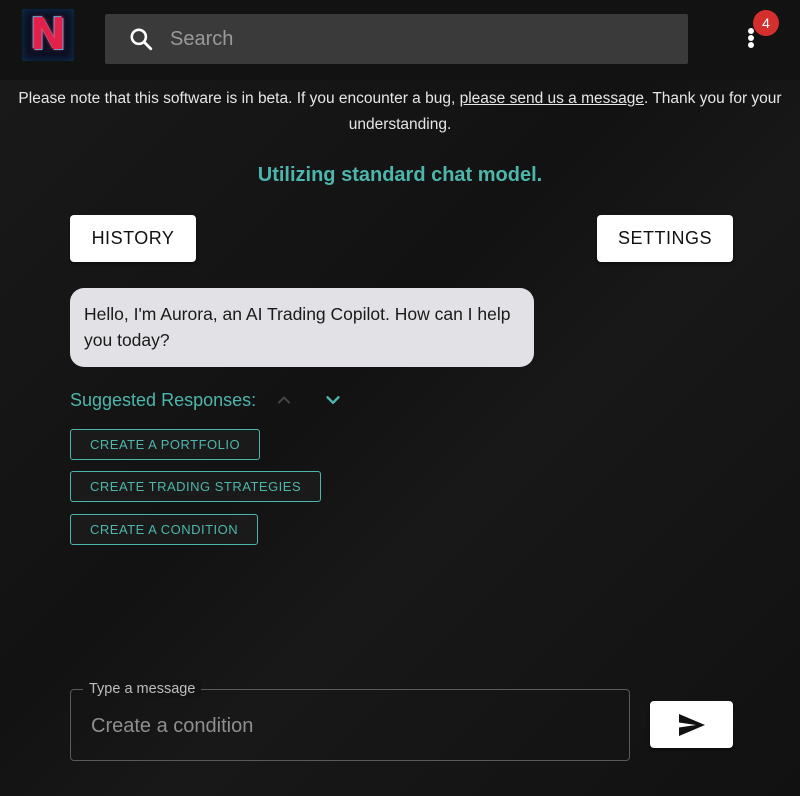 This screenshot has width=800, height=796. What do you see at coordinates (665, 238) in the screenshot?
I see `settings-button: SETTINGS` at bounding box center [665, 238].